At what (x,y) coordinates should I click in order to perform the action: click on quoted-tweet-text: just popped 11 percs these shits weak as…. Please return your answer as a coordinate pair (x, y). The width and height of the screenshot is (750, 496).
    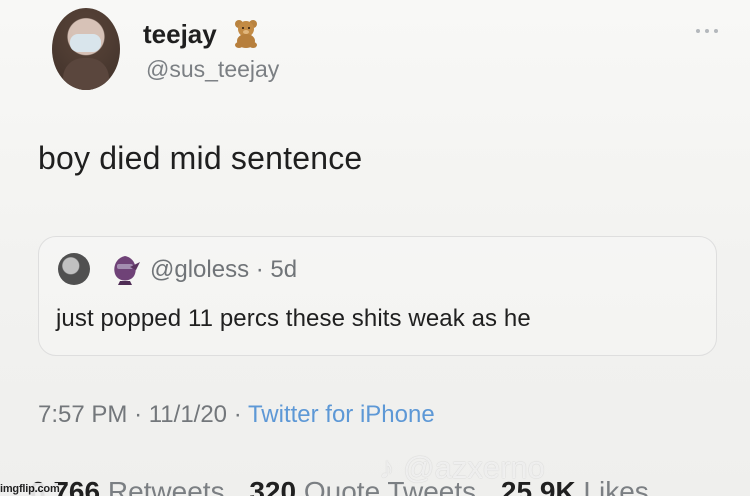
    Looking at the image, I should click on (293, 318).